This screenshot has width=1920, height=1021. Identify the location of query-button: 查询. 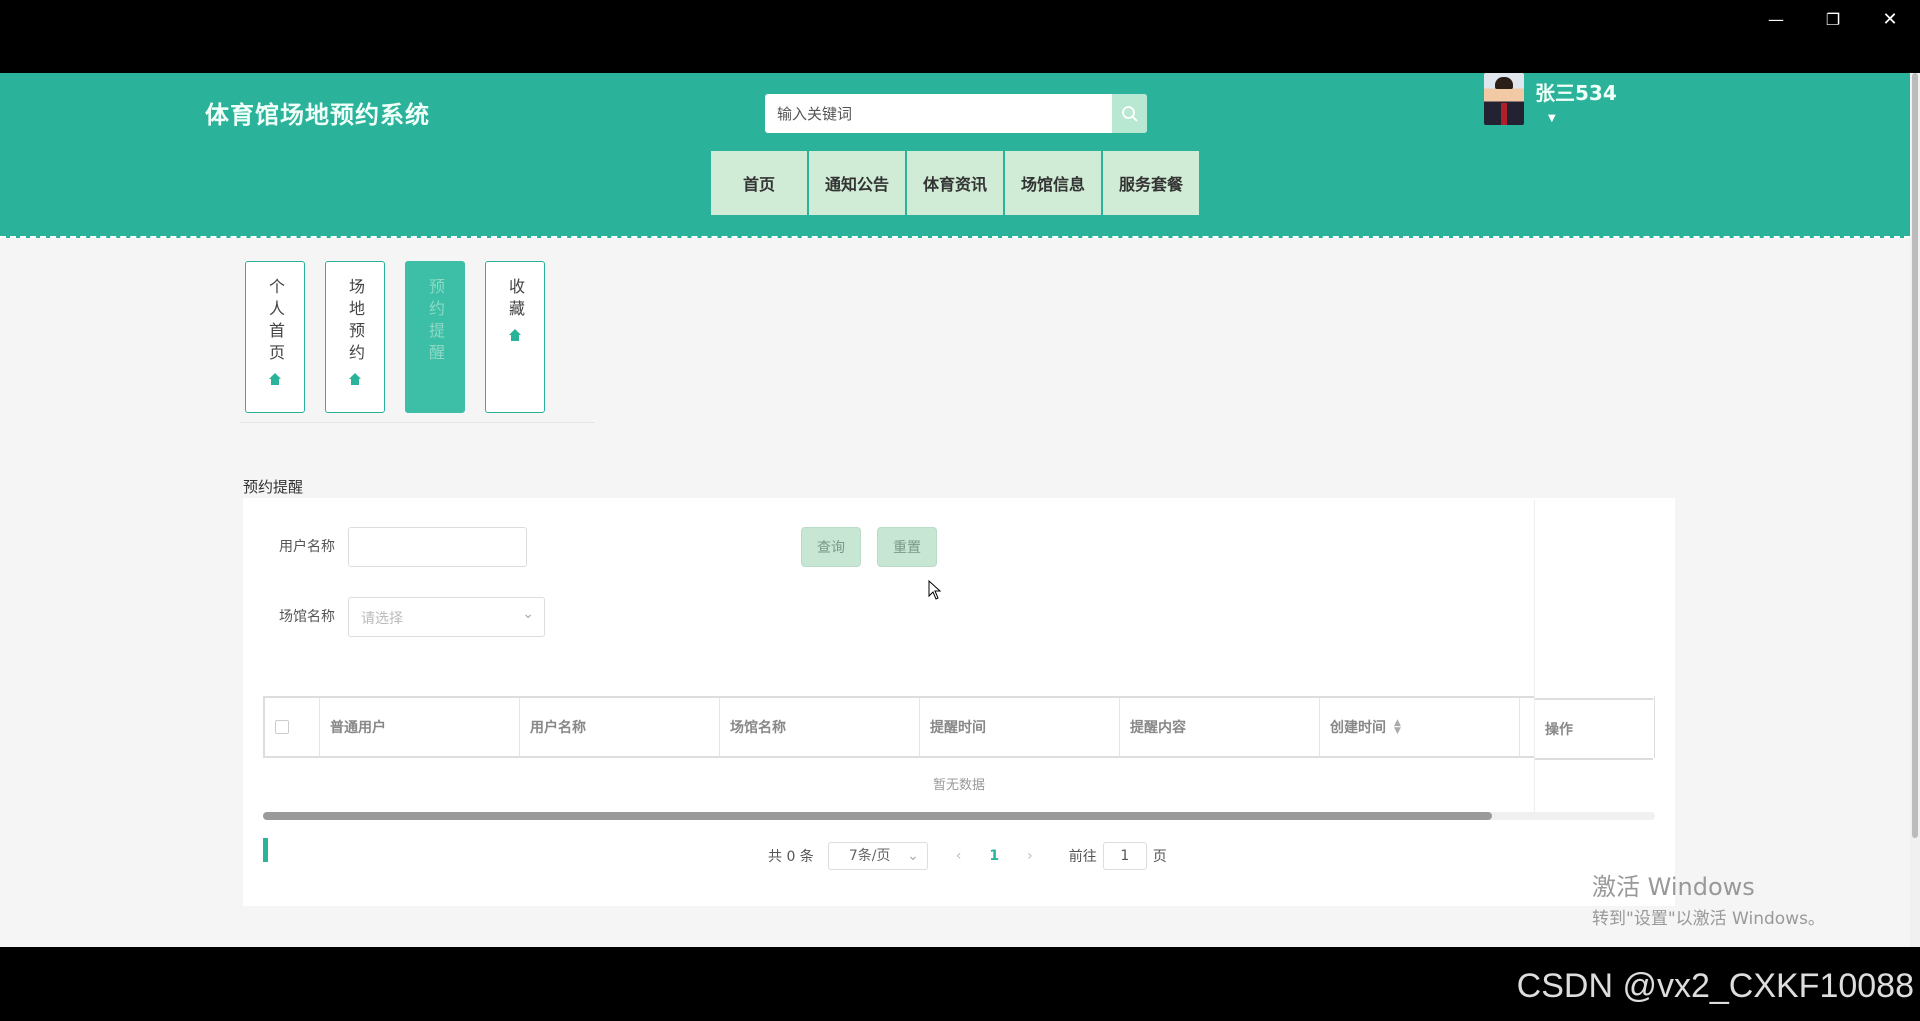
(831, 547).